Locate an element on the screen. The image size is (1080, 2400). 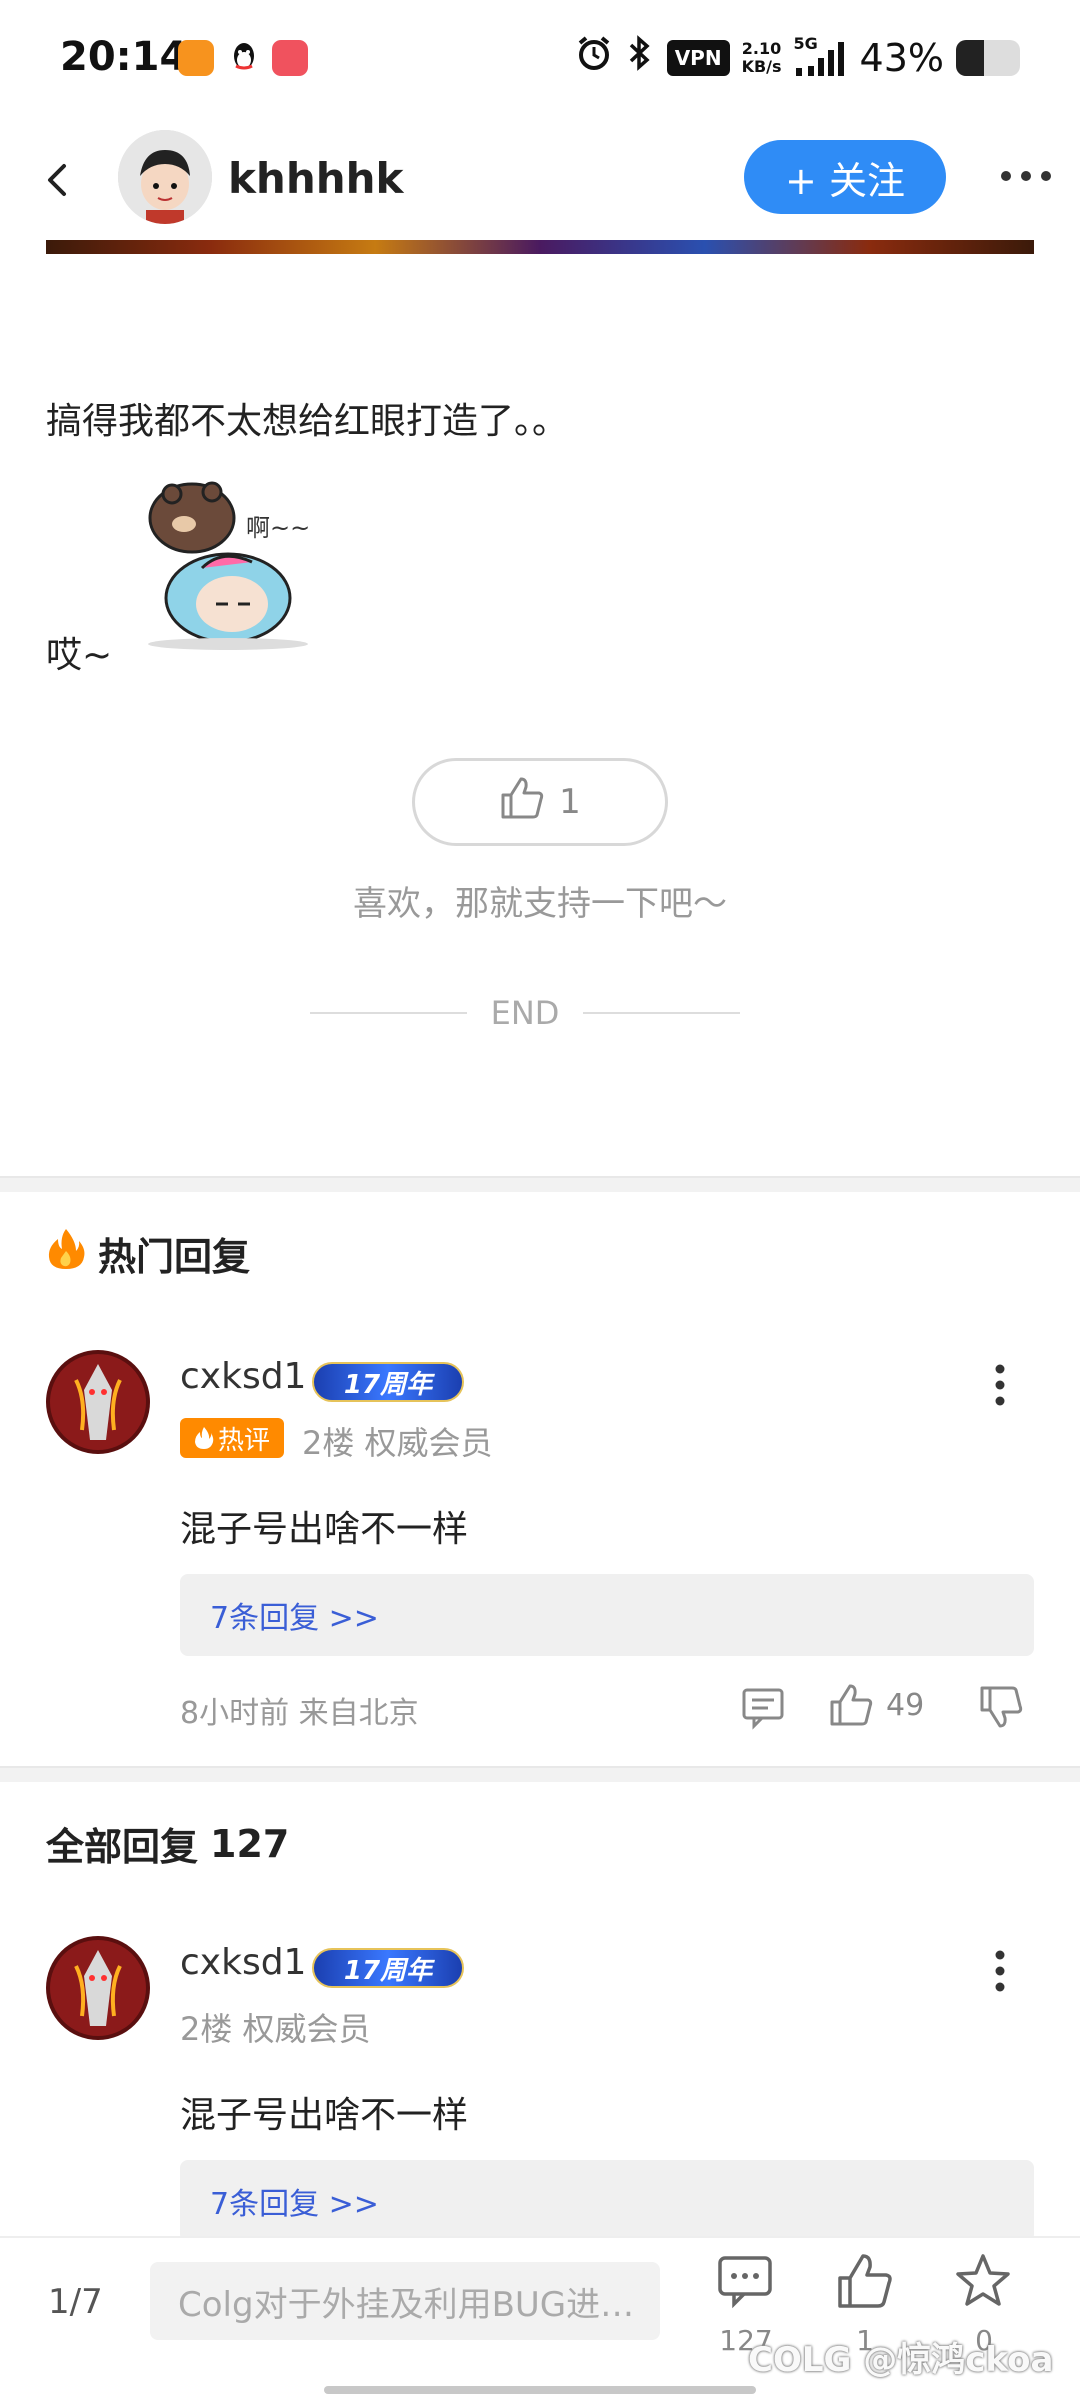
status-indicators: VPN 2.10 KB/s 5G 43% is located at coordinates (797, 58).